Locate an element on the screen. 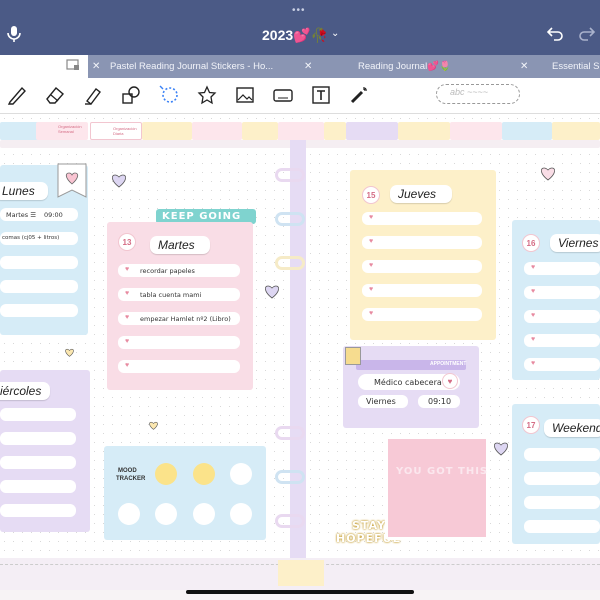 This screenshot has width=600, height=600. keep-going-text: KEEP GOING is located at coordinates (202, 216).